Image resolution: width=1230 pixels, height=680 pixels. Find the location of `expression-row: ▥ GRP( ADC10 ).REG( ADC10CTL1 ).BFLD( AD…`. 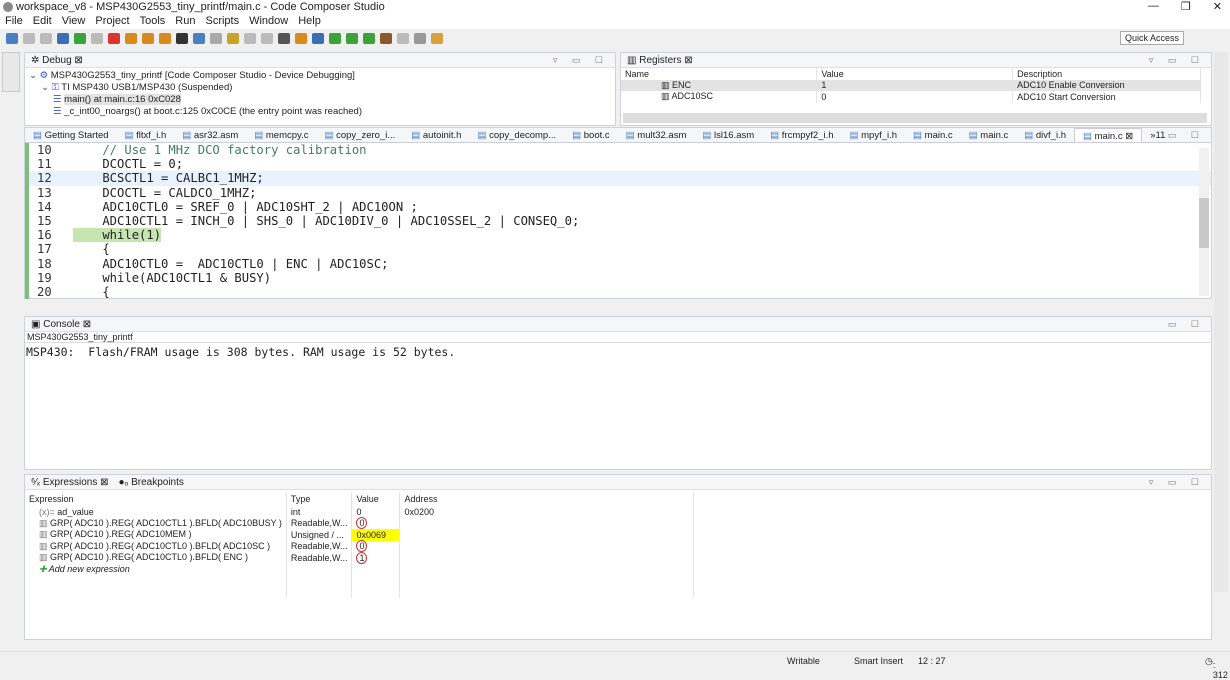

expression-row: ▥ GRP( ADC10 ).REG( ADC10CTL1 ).BFLD( AD… is located at coordinates (360, 523).